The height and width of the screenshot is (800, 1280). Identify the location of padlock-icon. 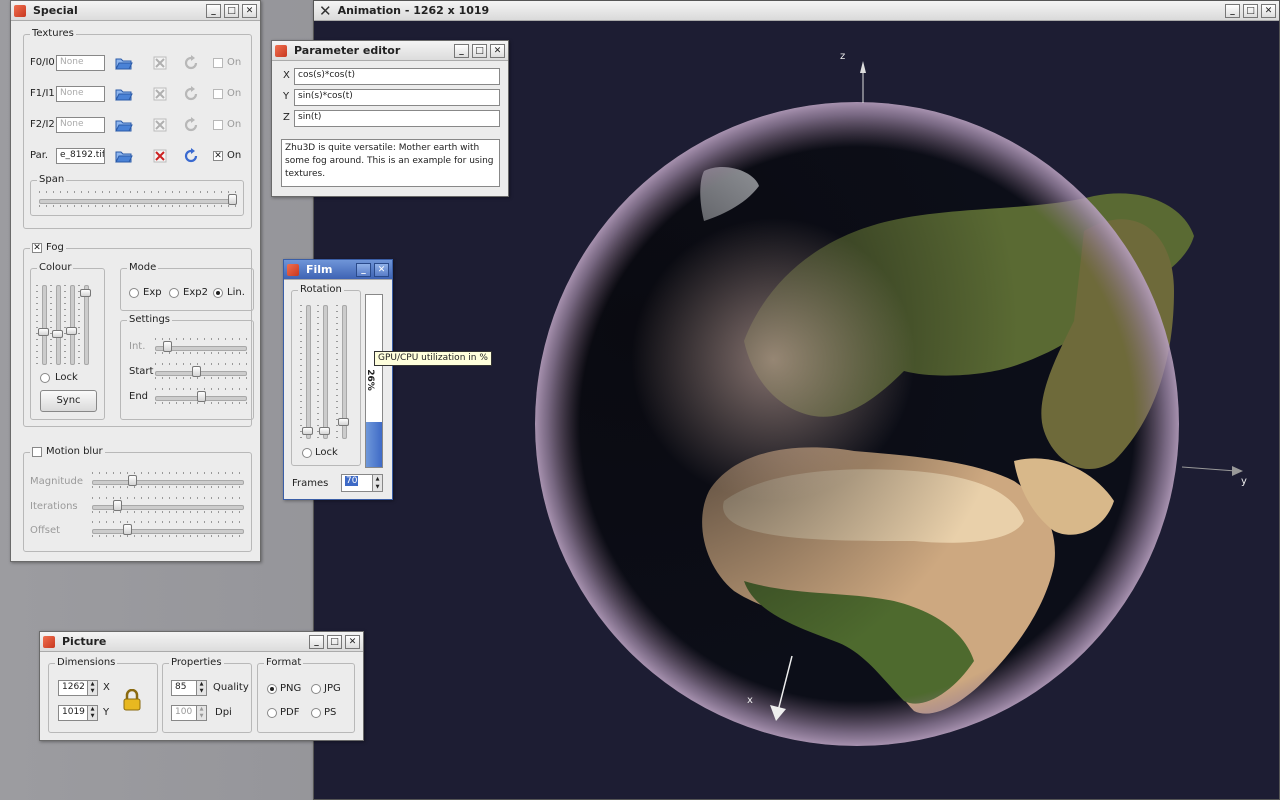
(132, 700).